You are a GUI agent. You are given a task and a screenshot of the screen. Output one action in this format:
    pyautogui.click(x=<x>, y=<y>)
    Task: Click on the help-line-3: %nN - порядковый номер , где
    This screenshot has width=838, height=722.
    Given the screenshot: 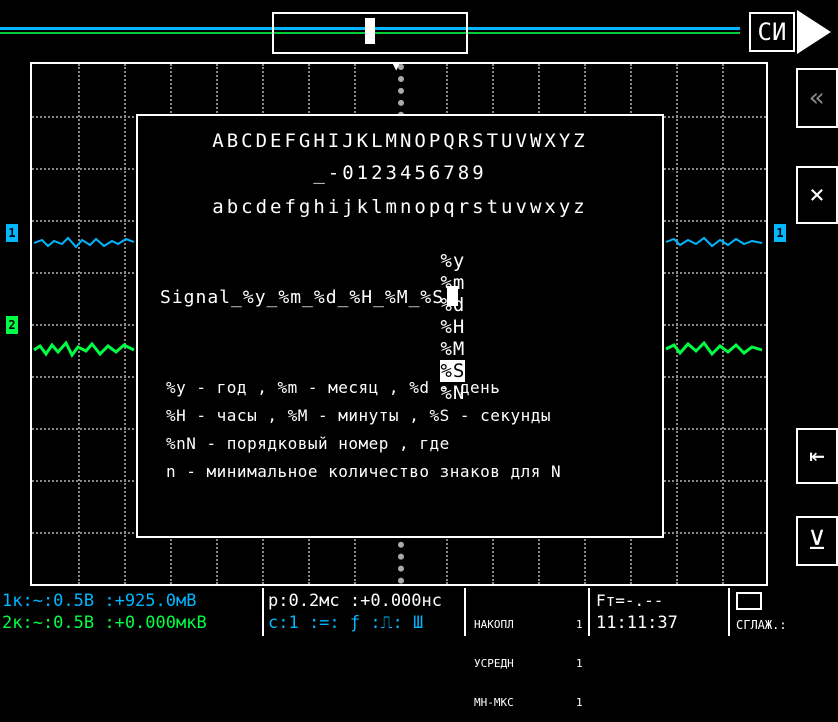 What is the action you would take?
    pyautogui.click(x=308, y=443)
    